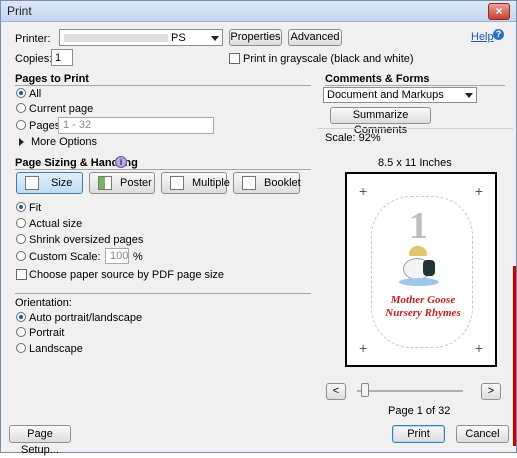 The image size is (517, 458). Describe the element at coordinates (43, 303) in the screenshot. I see `orientation-header: Orientation:` at that location.